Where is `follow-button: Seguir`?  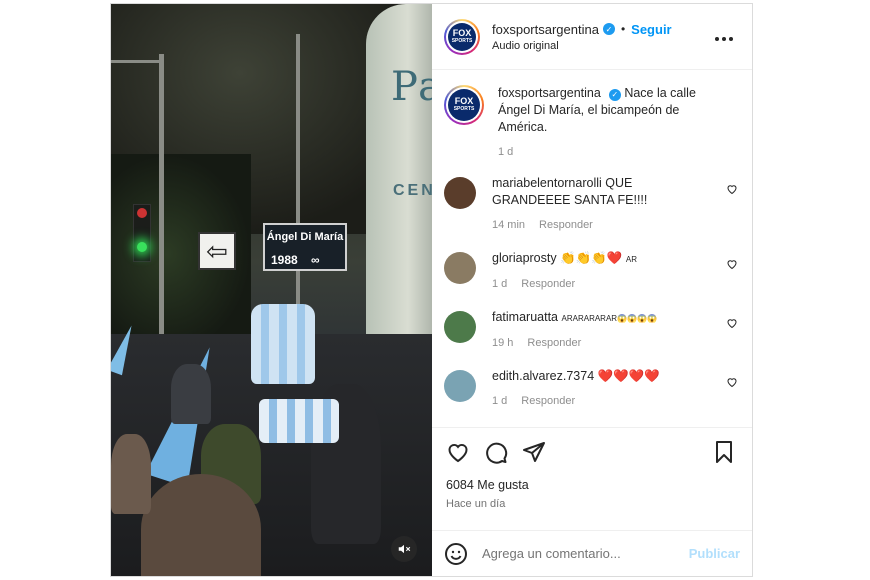 follow-button: Seguir is located at coordinates (651, 29).